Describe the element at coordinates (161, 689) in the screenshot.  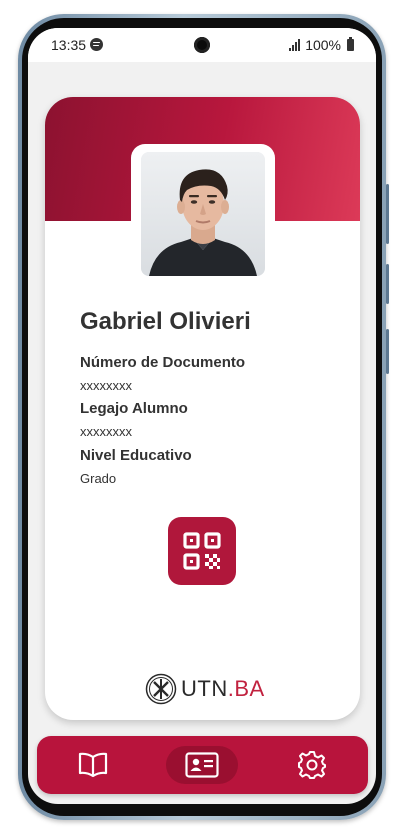
I see `utn-emblem-icon` at that location.